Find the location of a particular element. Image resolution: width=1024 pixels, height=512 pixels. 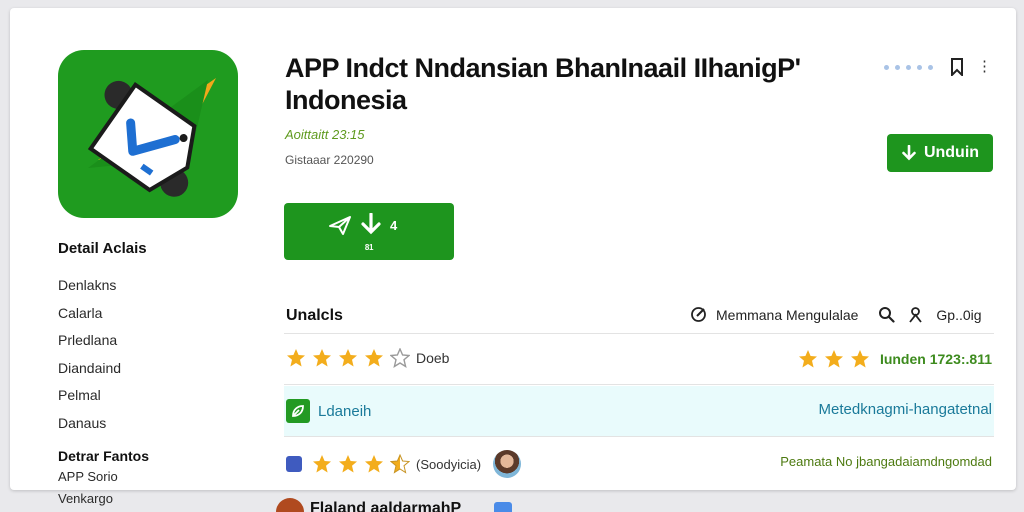

app-title-line2: Indonesia is located at coordinates (346, 100).